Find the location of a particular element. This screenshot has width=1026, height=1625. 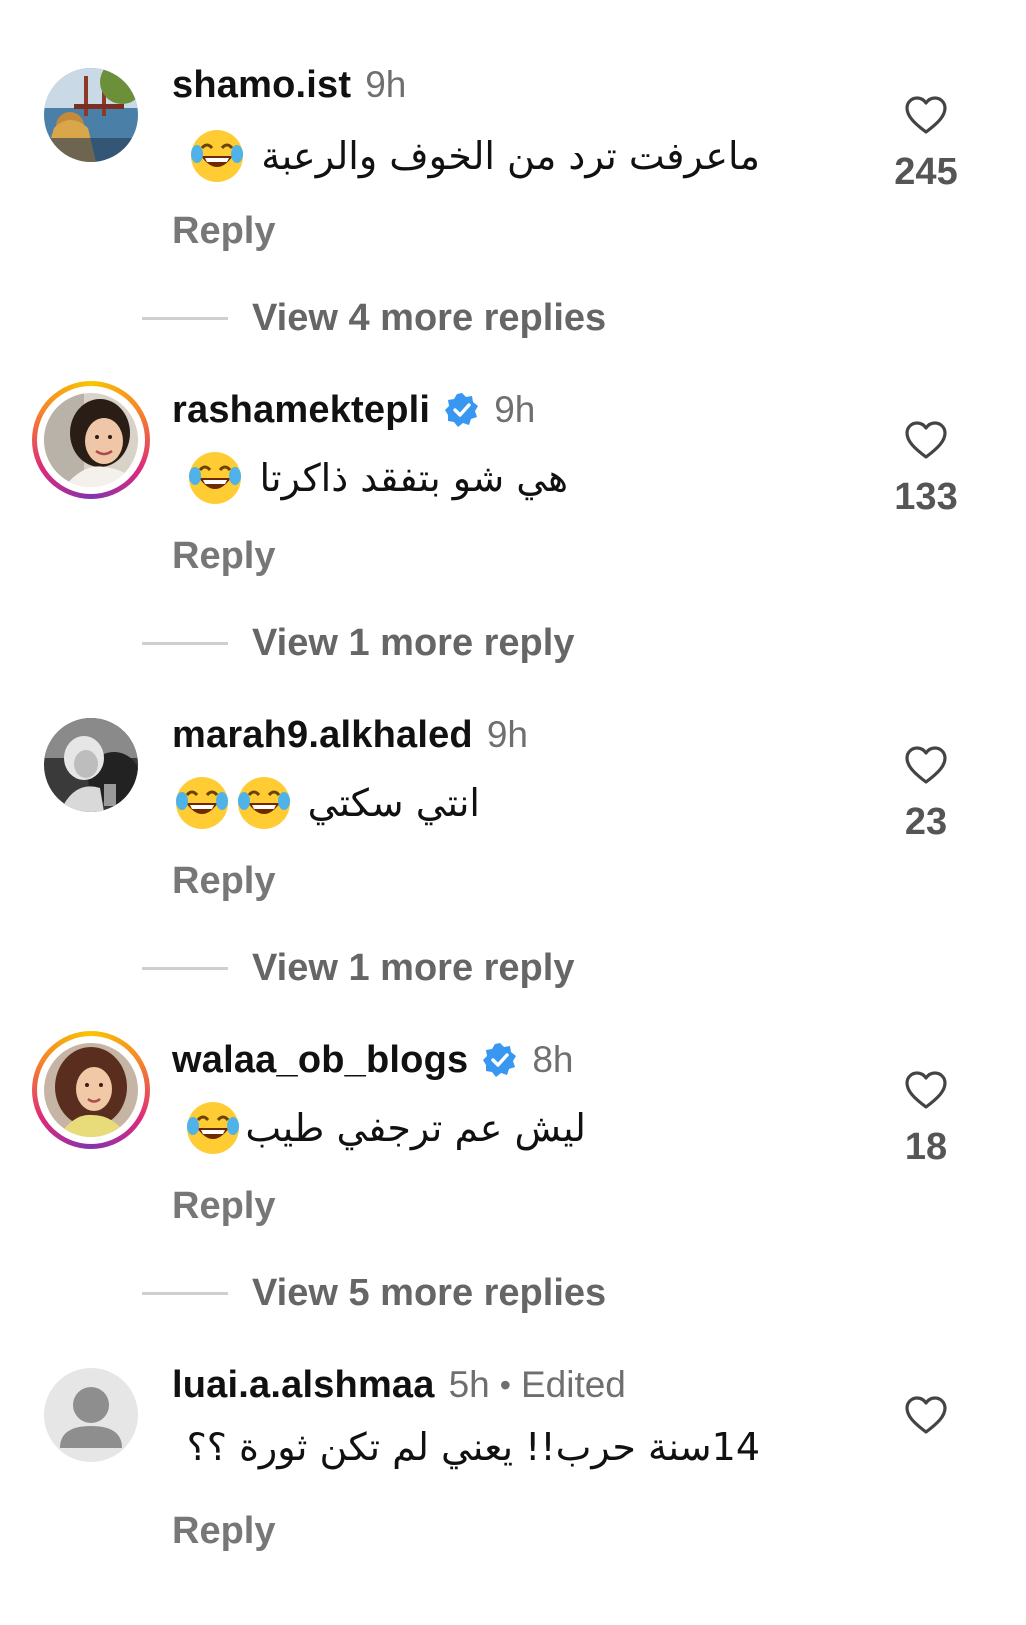

like-control: 18 is located at coordinates (926, 1119).